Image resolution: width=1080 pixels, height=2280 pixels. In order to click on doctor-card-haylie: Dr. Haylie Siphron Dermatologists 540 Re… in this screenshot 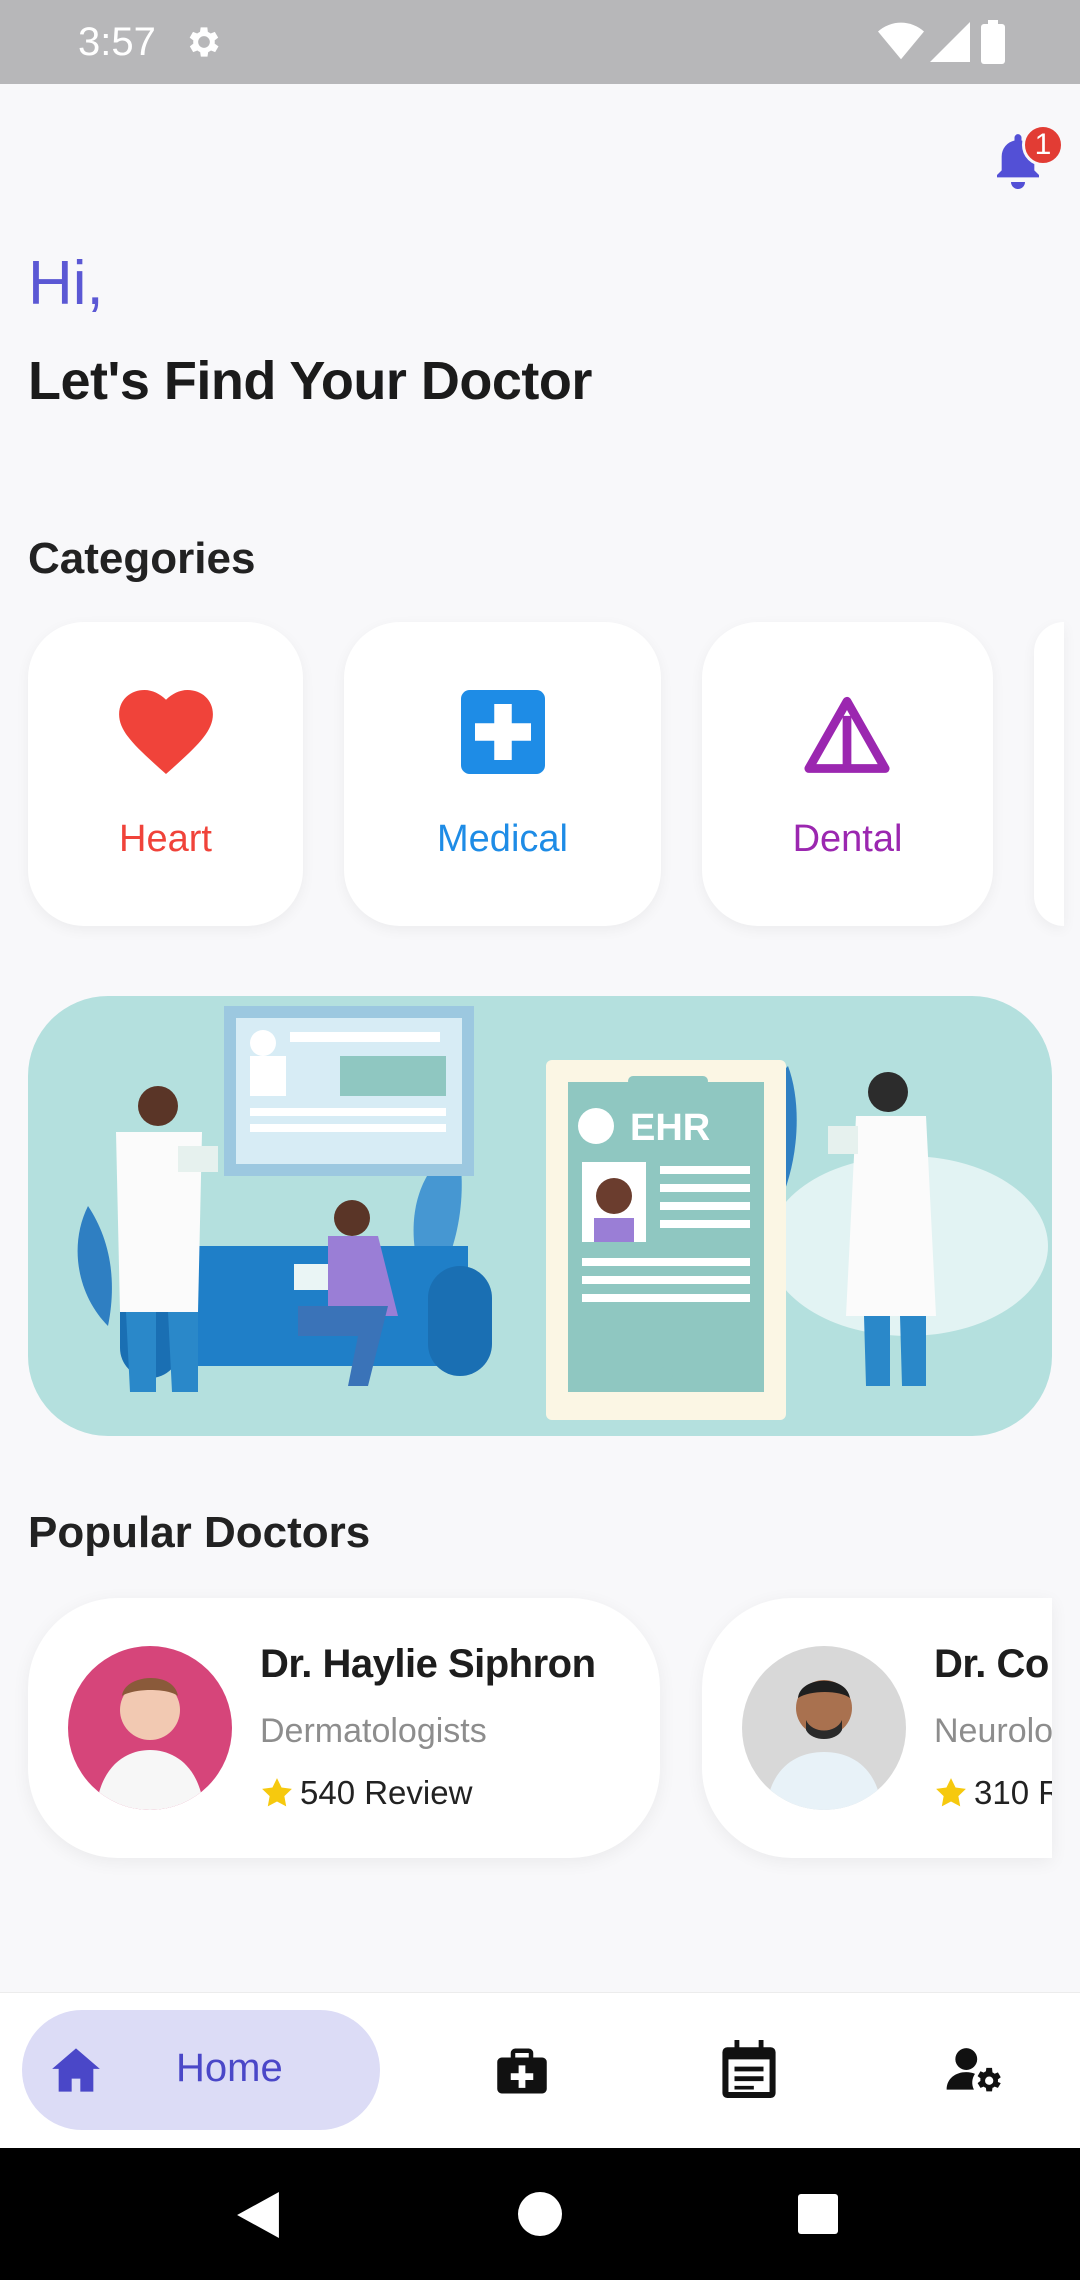, I will do `click(344, 1728)`.